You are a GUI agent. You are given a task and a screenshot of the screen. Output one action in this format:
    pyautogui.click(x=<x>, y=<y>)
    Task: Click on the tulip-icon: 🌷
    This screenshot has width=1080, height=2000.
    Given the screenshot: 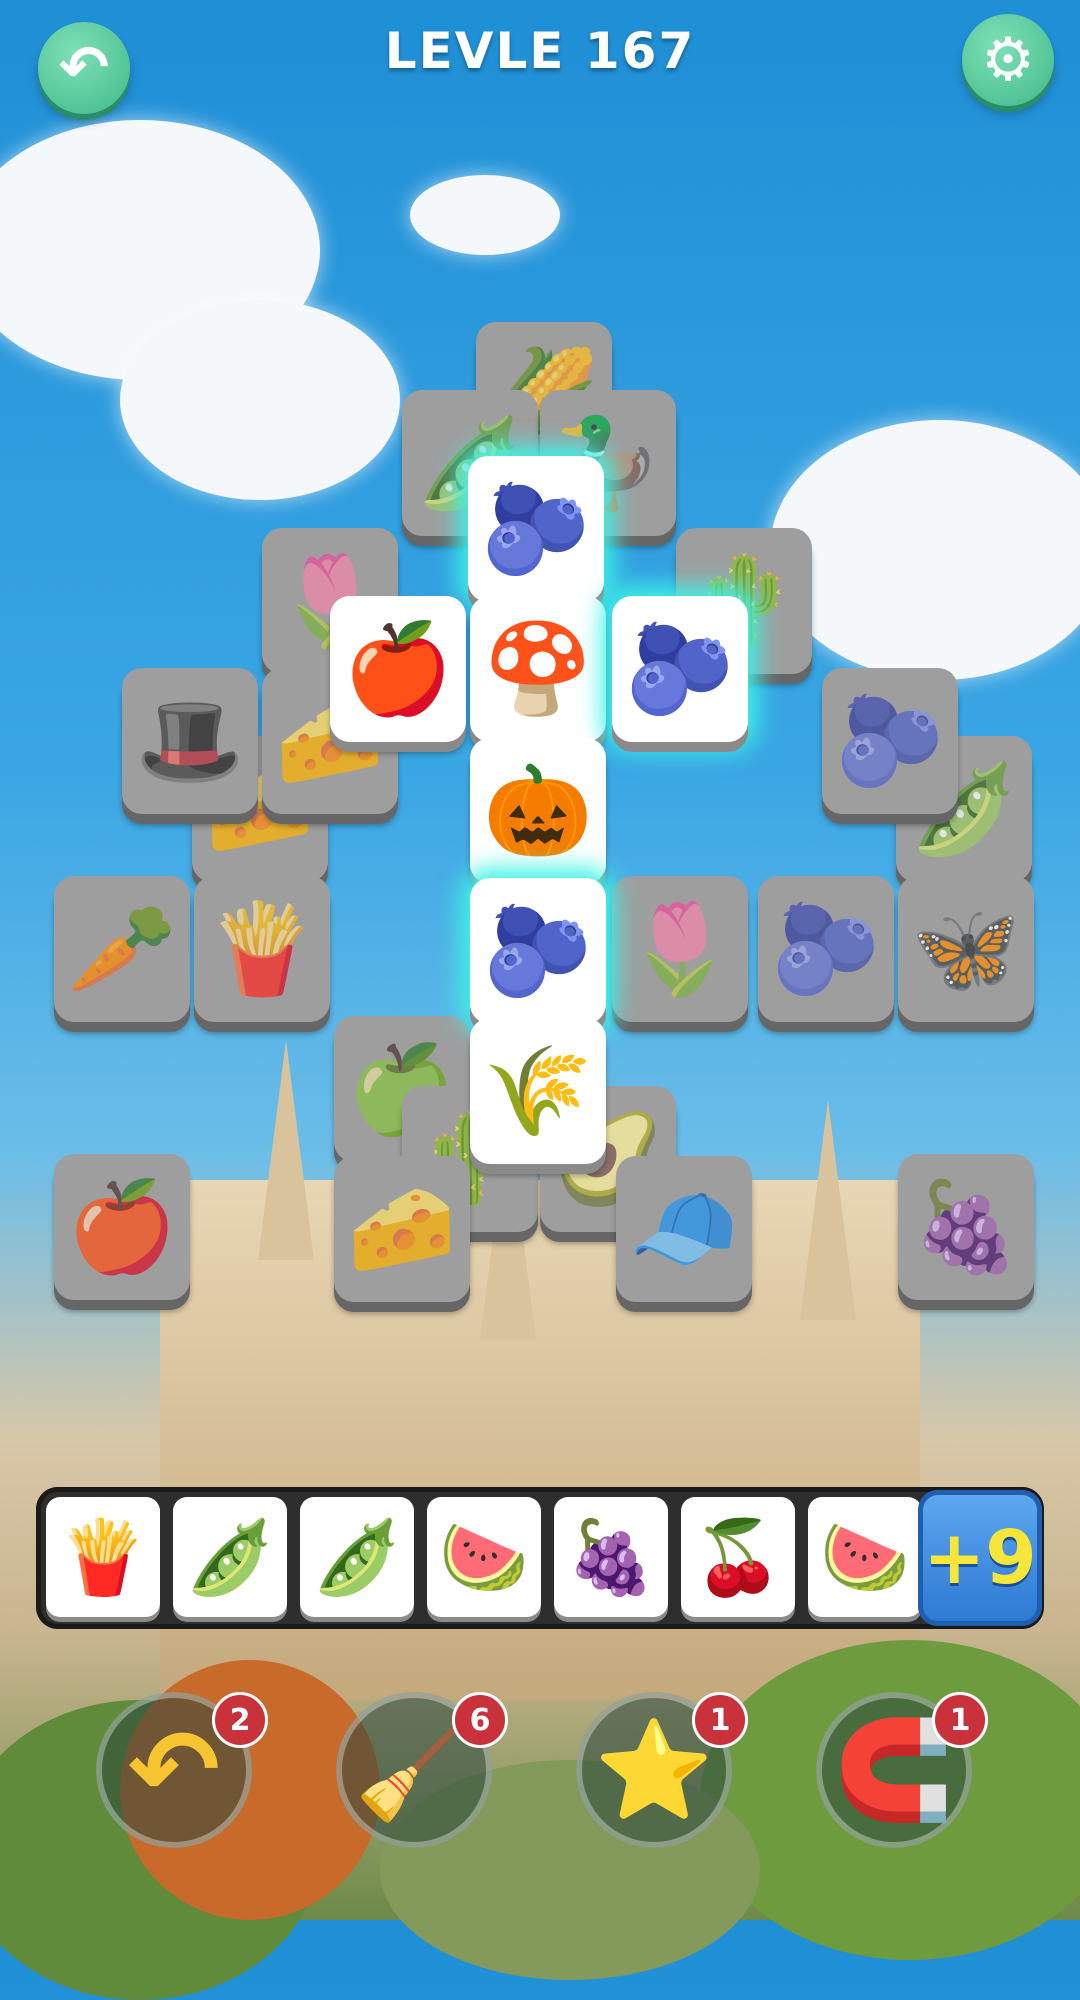 What is the action you would take?
    pyautogui.click(x=680, y=948)
    